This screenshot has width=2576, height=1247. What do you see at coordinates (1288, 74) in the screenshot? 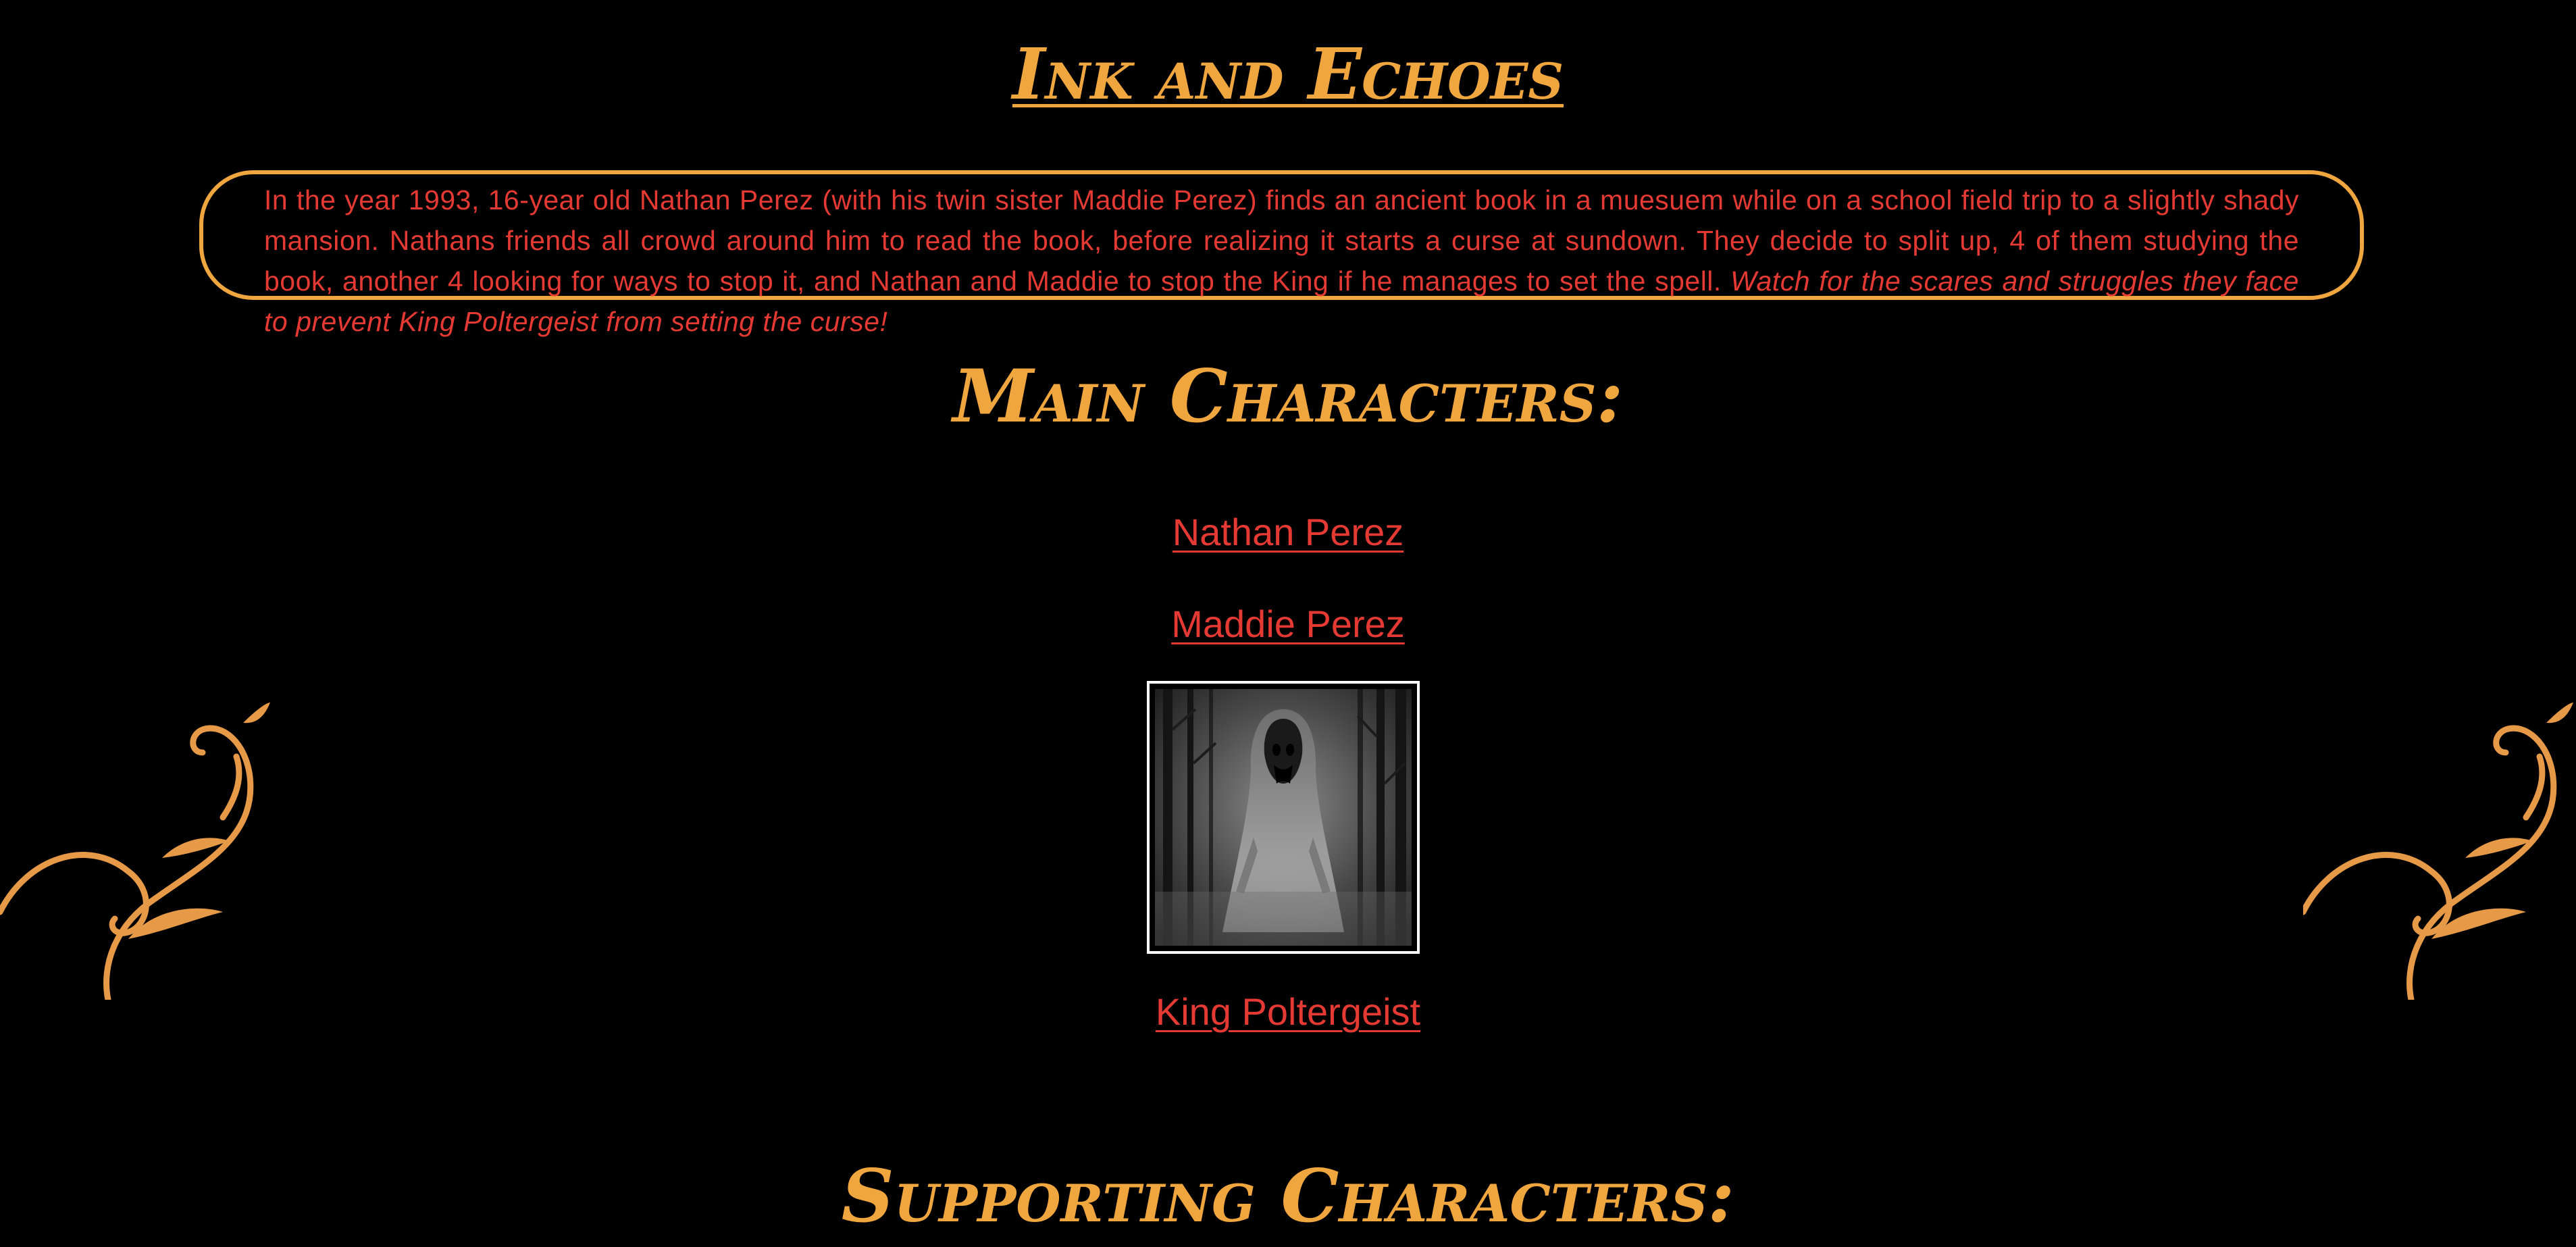
I see `site-title: Ink and Echoes` at bounding box center [1288, 74].